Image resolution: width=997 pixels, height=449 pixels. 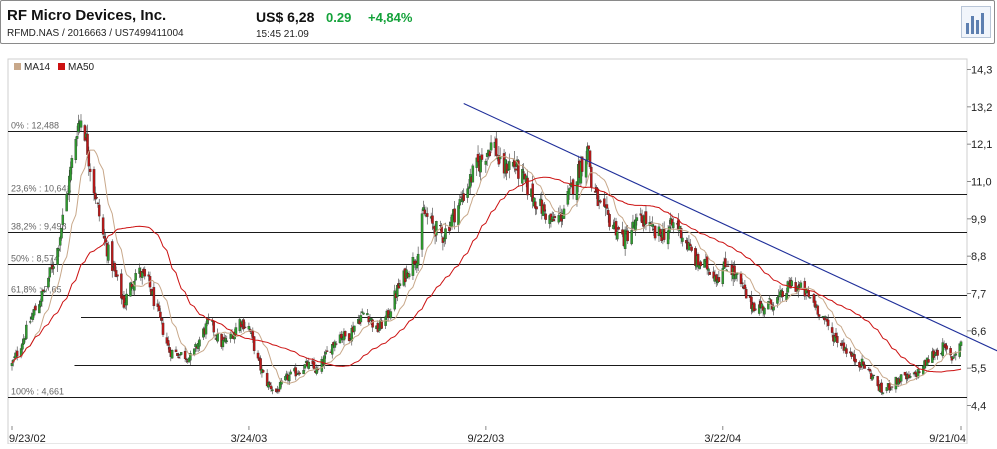 I want to click on y-tick-label: 12,1, so click(x=981, y=145).